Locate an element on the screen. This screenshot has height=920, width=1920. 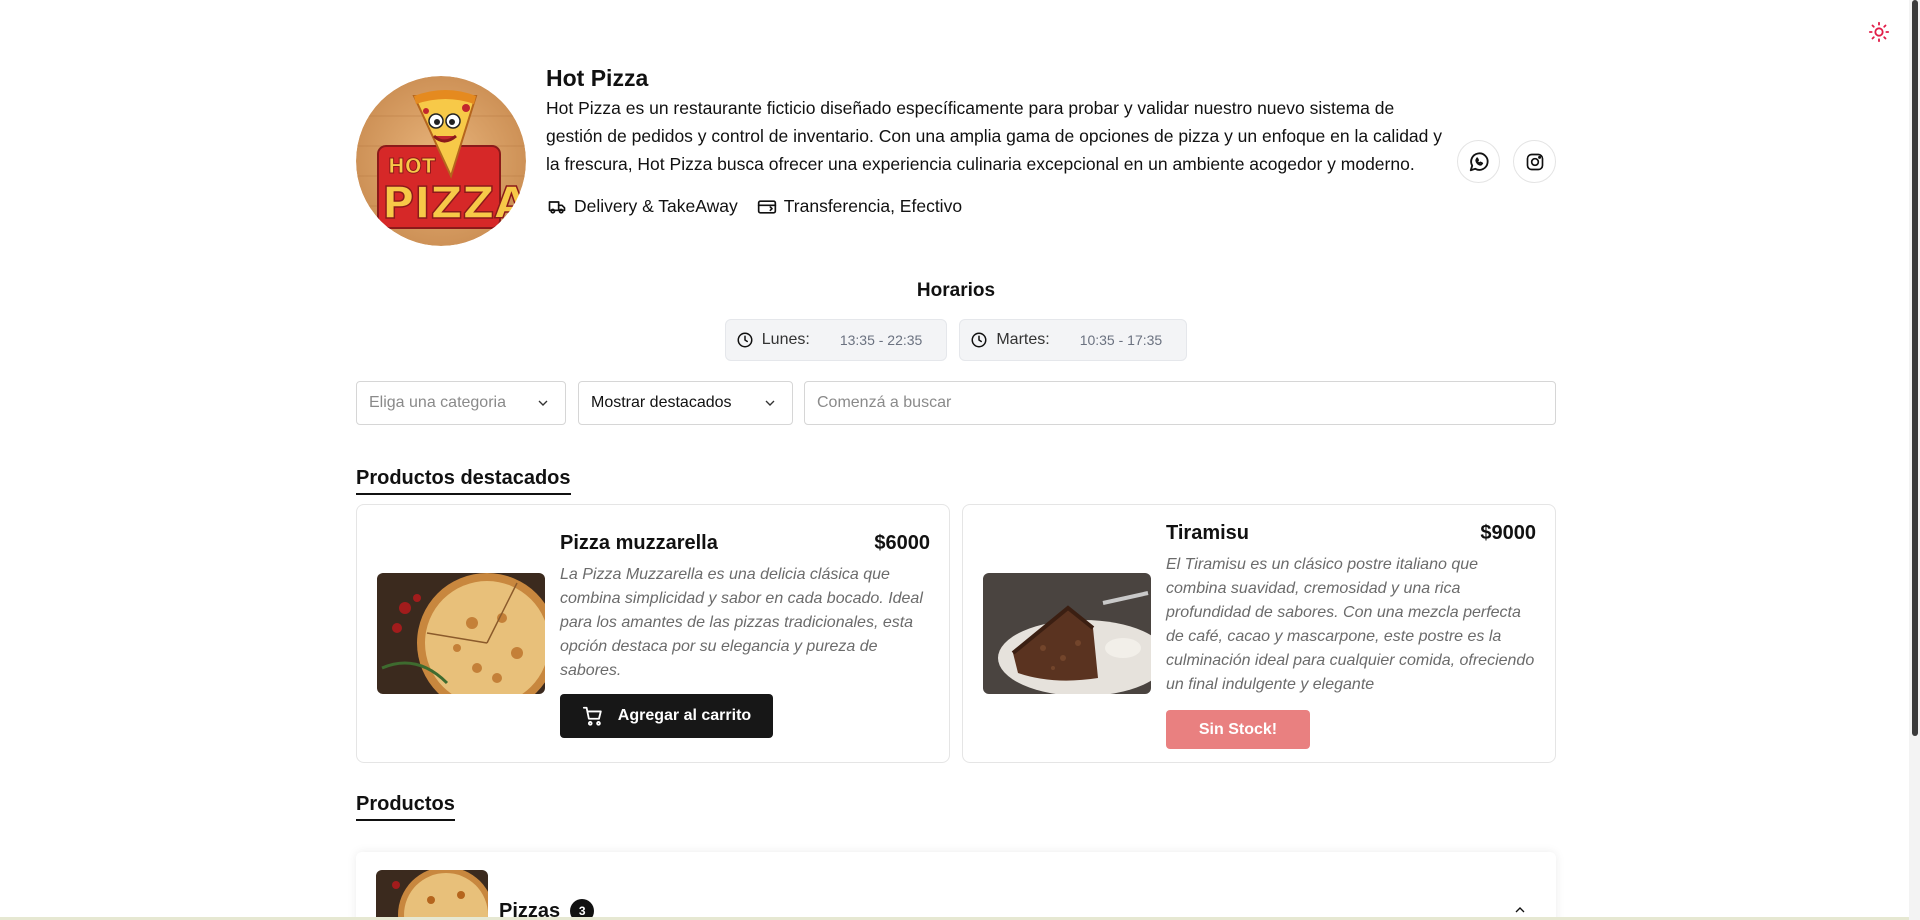
restaurant-logo: HOT PIZZA is located at coordinates (441, 161).